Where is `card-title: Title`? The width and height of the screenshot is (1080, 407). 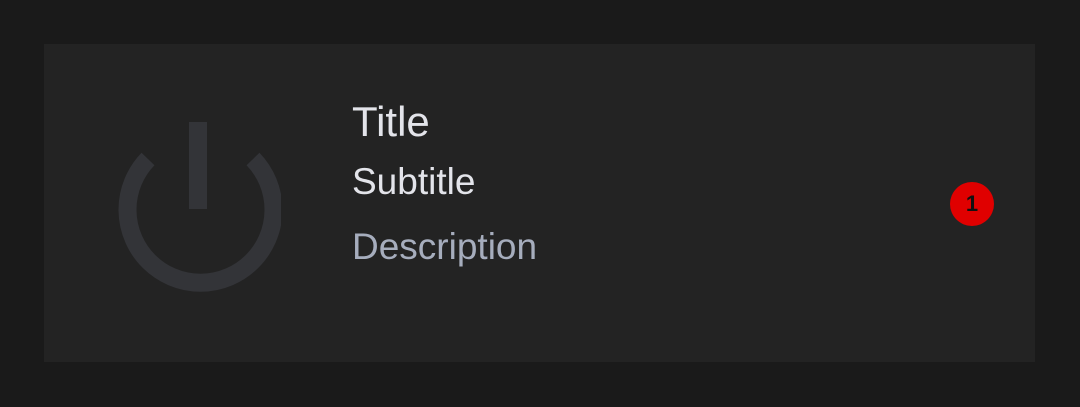
card-title: Title is located at coordinates (391, 121).